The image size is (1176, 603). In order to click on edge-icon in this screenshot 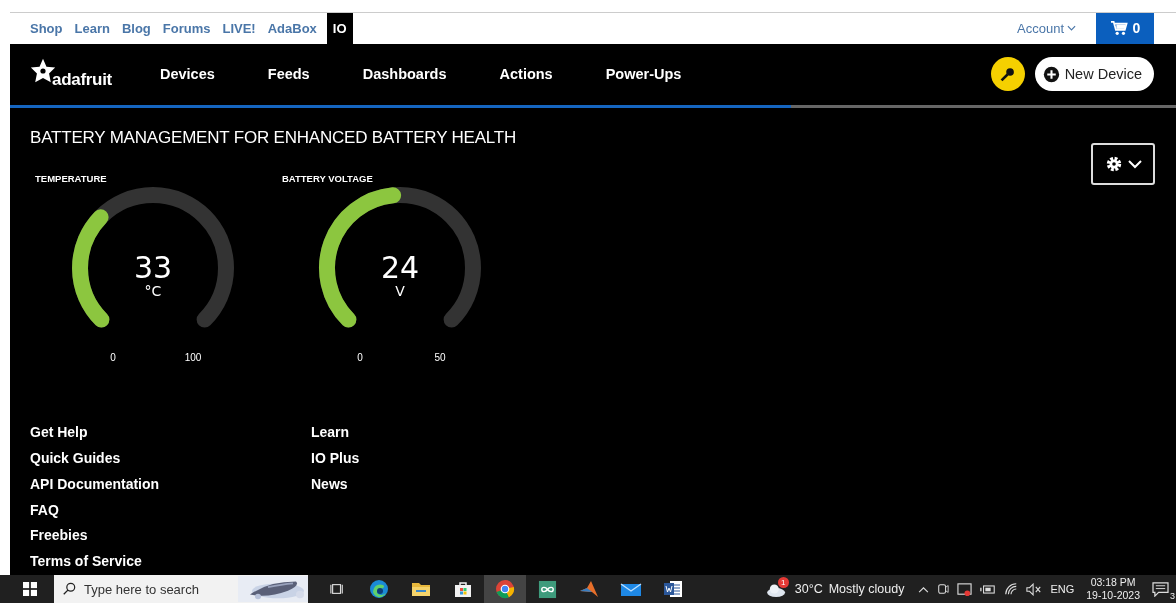, I will do `click(379, 589)`.